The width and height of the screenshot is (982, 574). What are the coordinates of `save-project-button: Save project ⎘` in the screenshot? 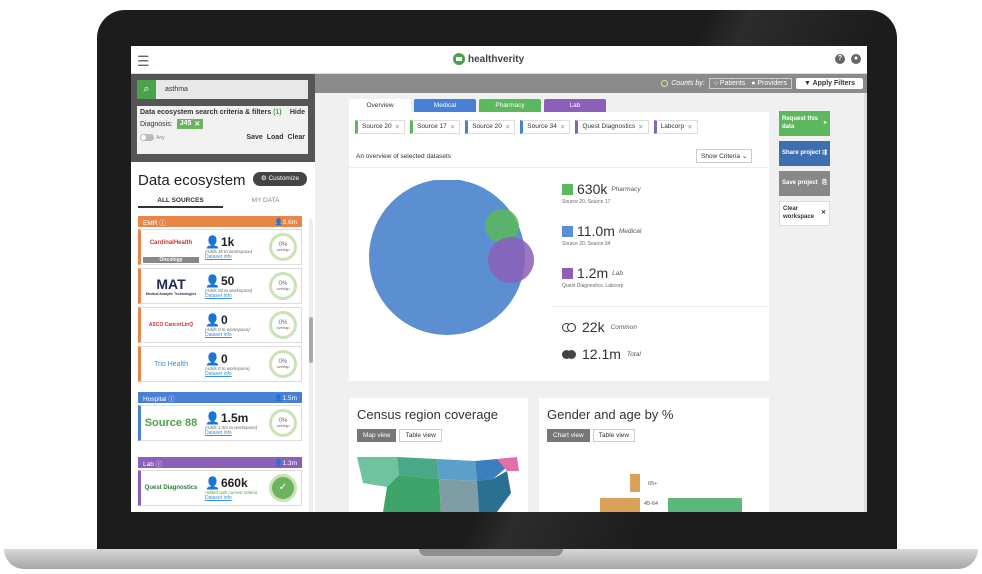 It's located at (804, 183).